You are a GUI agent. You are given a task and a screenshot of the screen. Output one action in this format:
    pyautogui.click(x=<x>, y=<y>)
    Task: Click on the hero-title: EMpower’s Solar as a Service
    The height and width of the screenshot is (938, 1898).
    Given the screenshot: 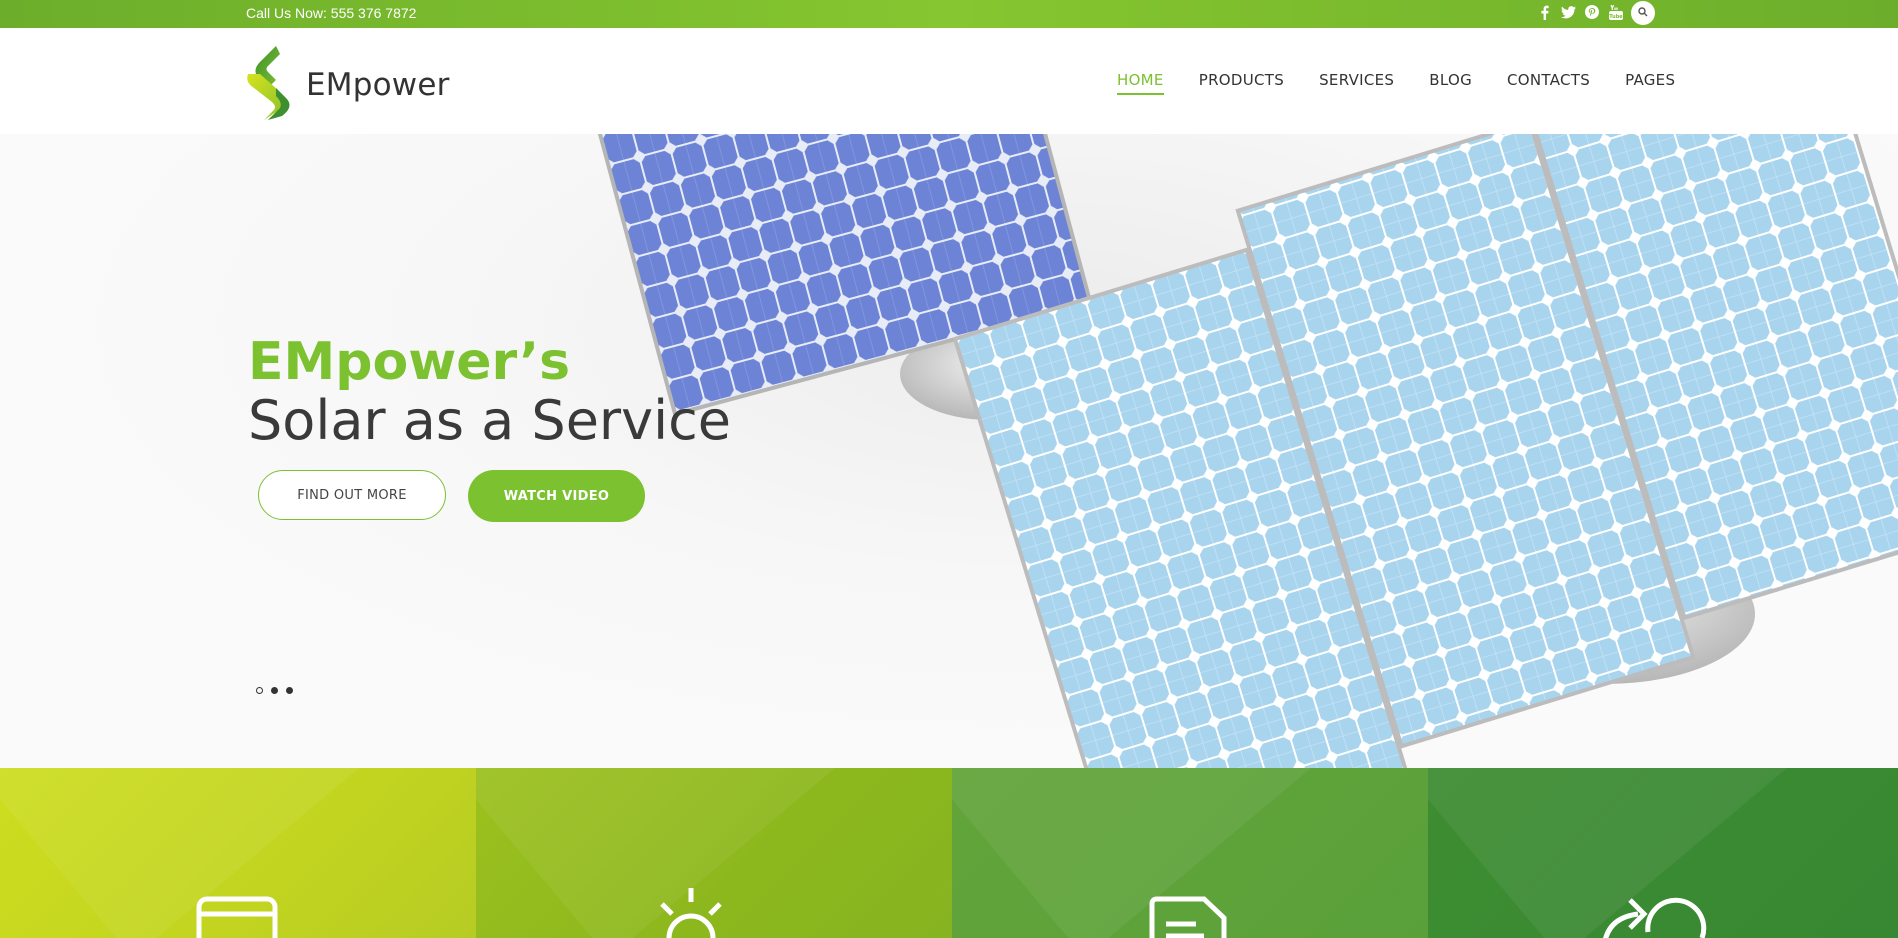 What is the action you would take?
    pyautogui.click(x=489, y=392)
    